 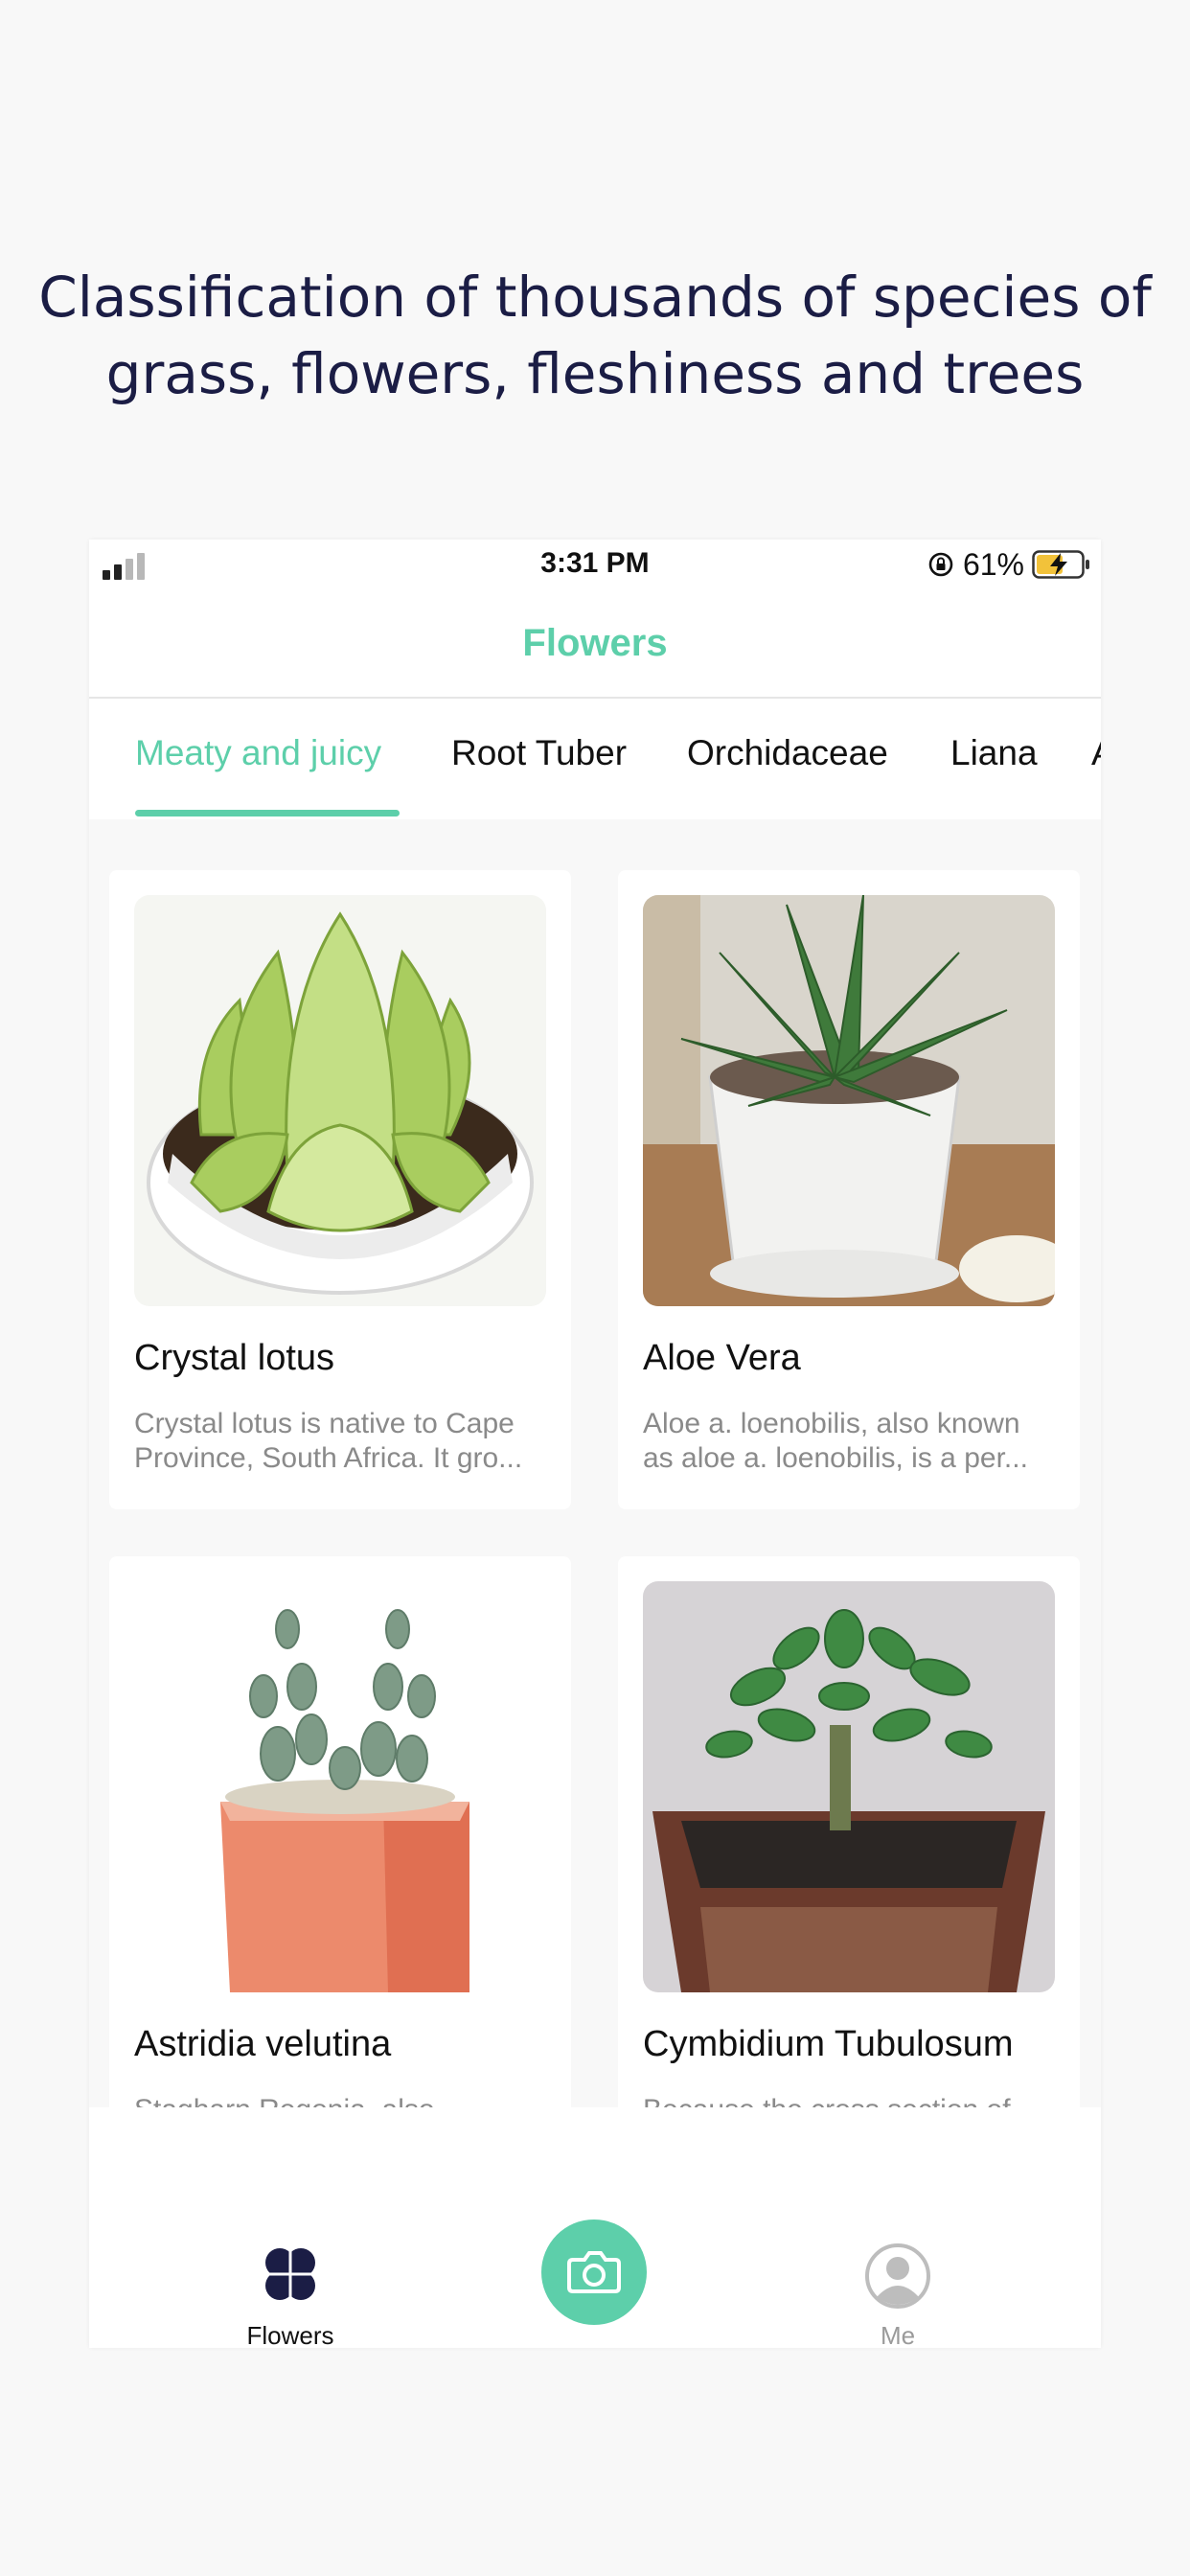 I want to click on tab-bar-me: Me, so click(x=898, y=2295).